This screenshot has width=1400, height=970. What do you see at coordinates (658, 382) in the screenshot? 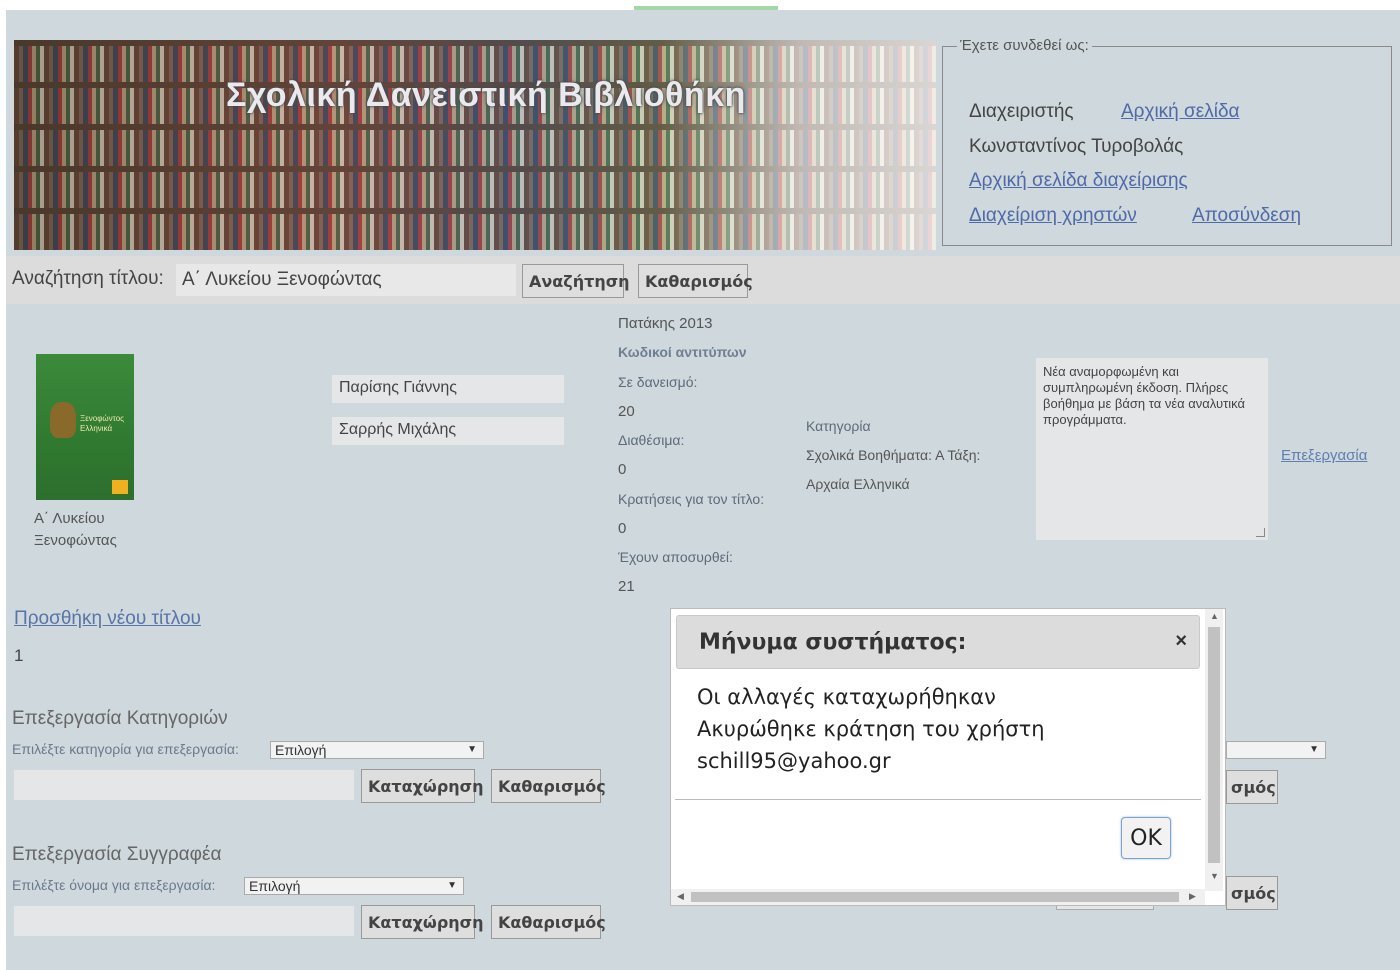
I see `on-loan-label: Σε δανεισμό:` at bounding box center [658, 382].